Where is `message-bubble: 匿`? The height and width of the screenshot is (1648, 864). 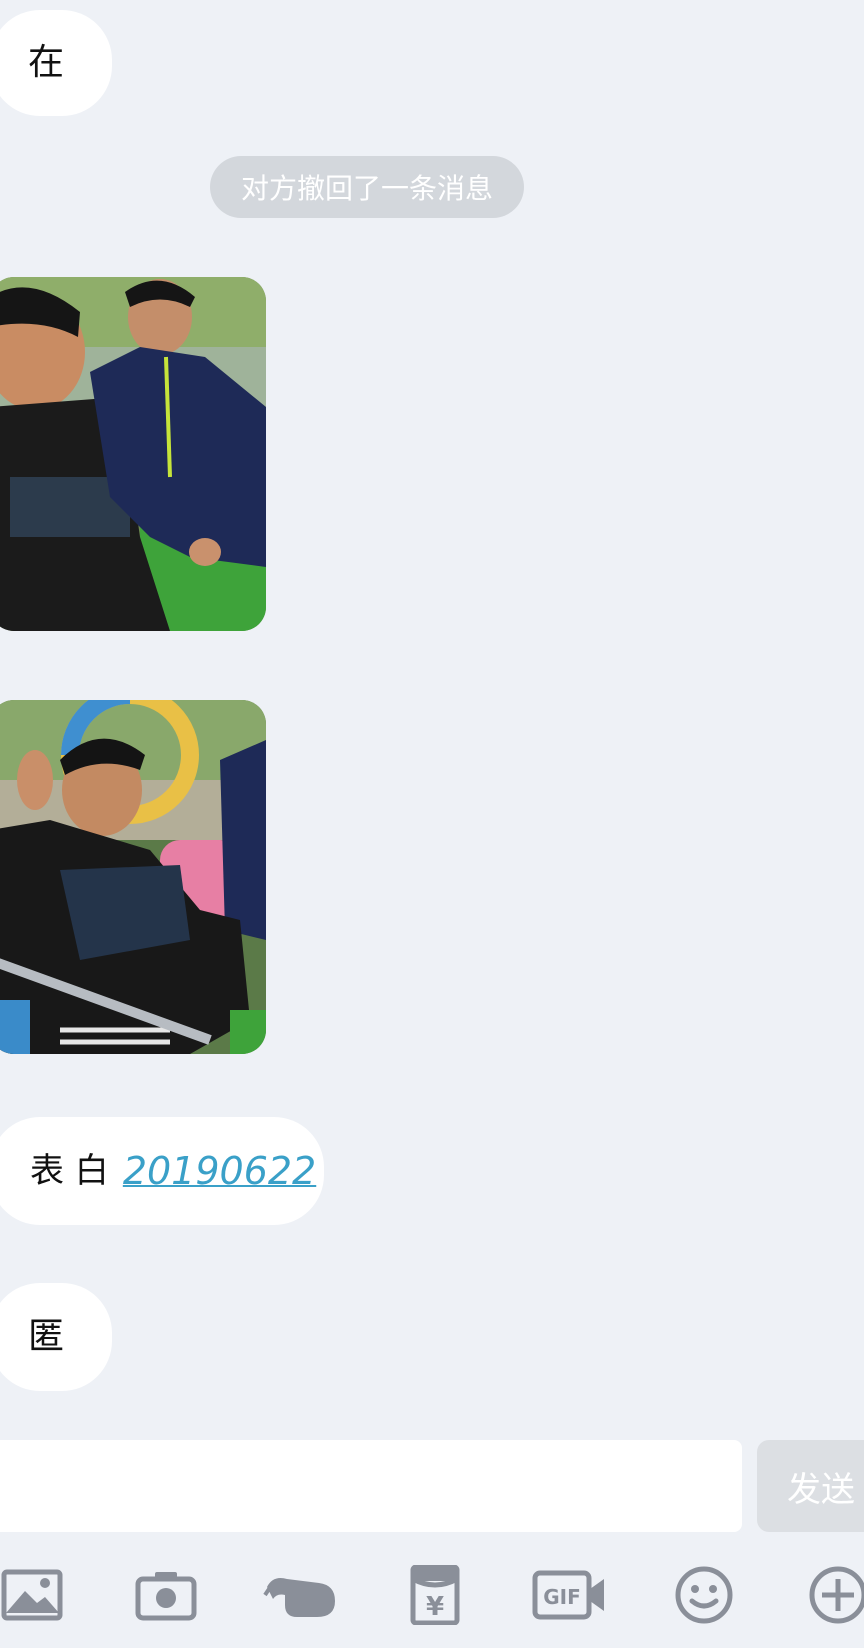
message-bubble: 匿 is located at coordinates (56, 1337).